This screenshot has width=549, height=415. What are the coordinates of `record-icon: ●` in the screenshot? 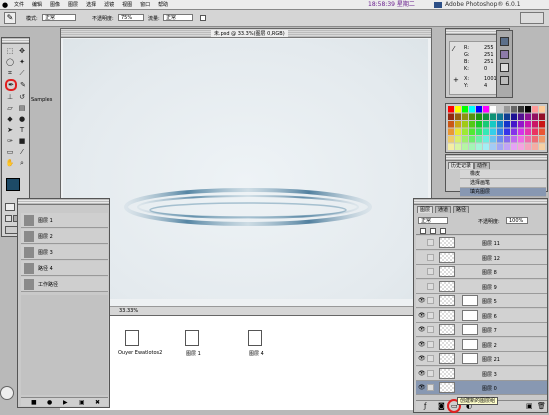 It's located at (49, 402).